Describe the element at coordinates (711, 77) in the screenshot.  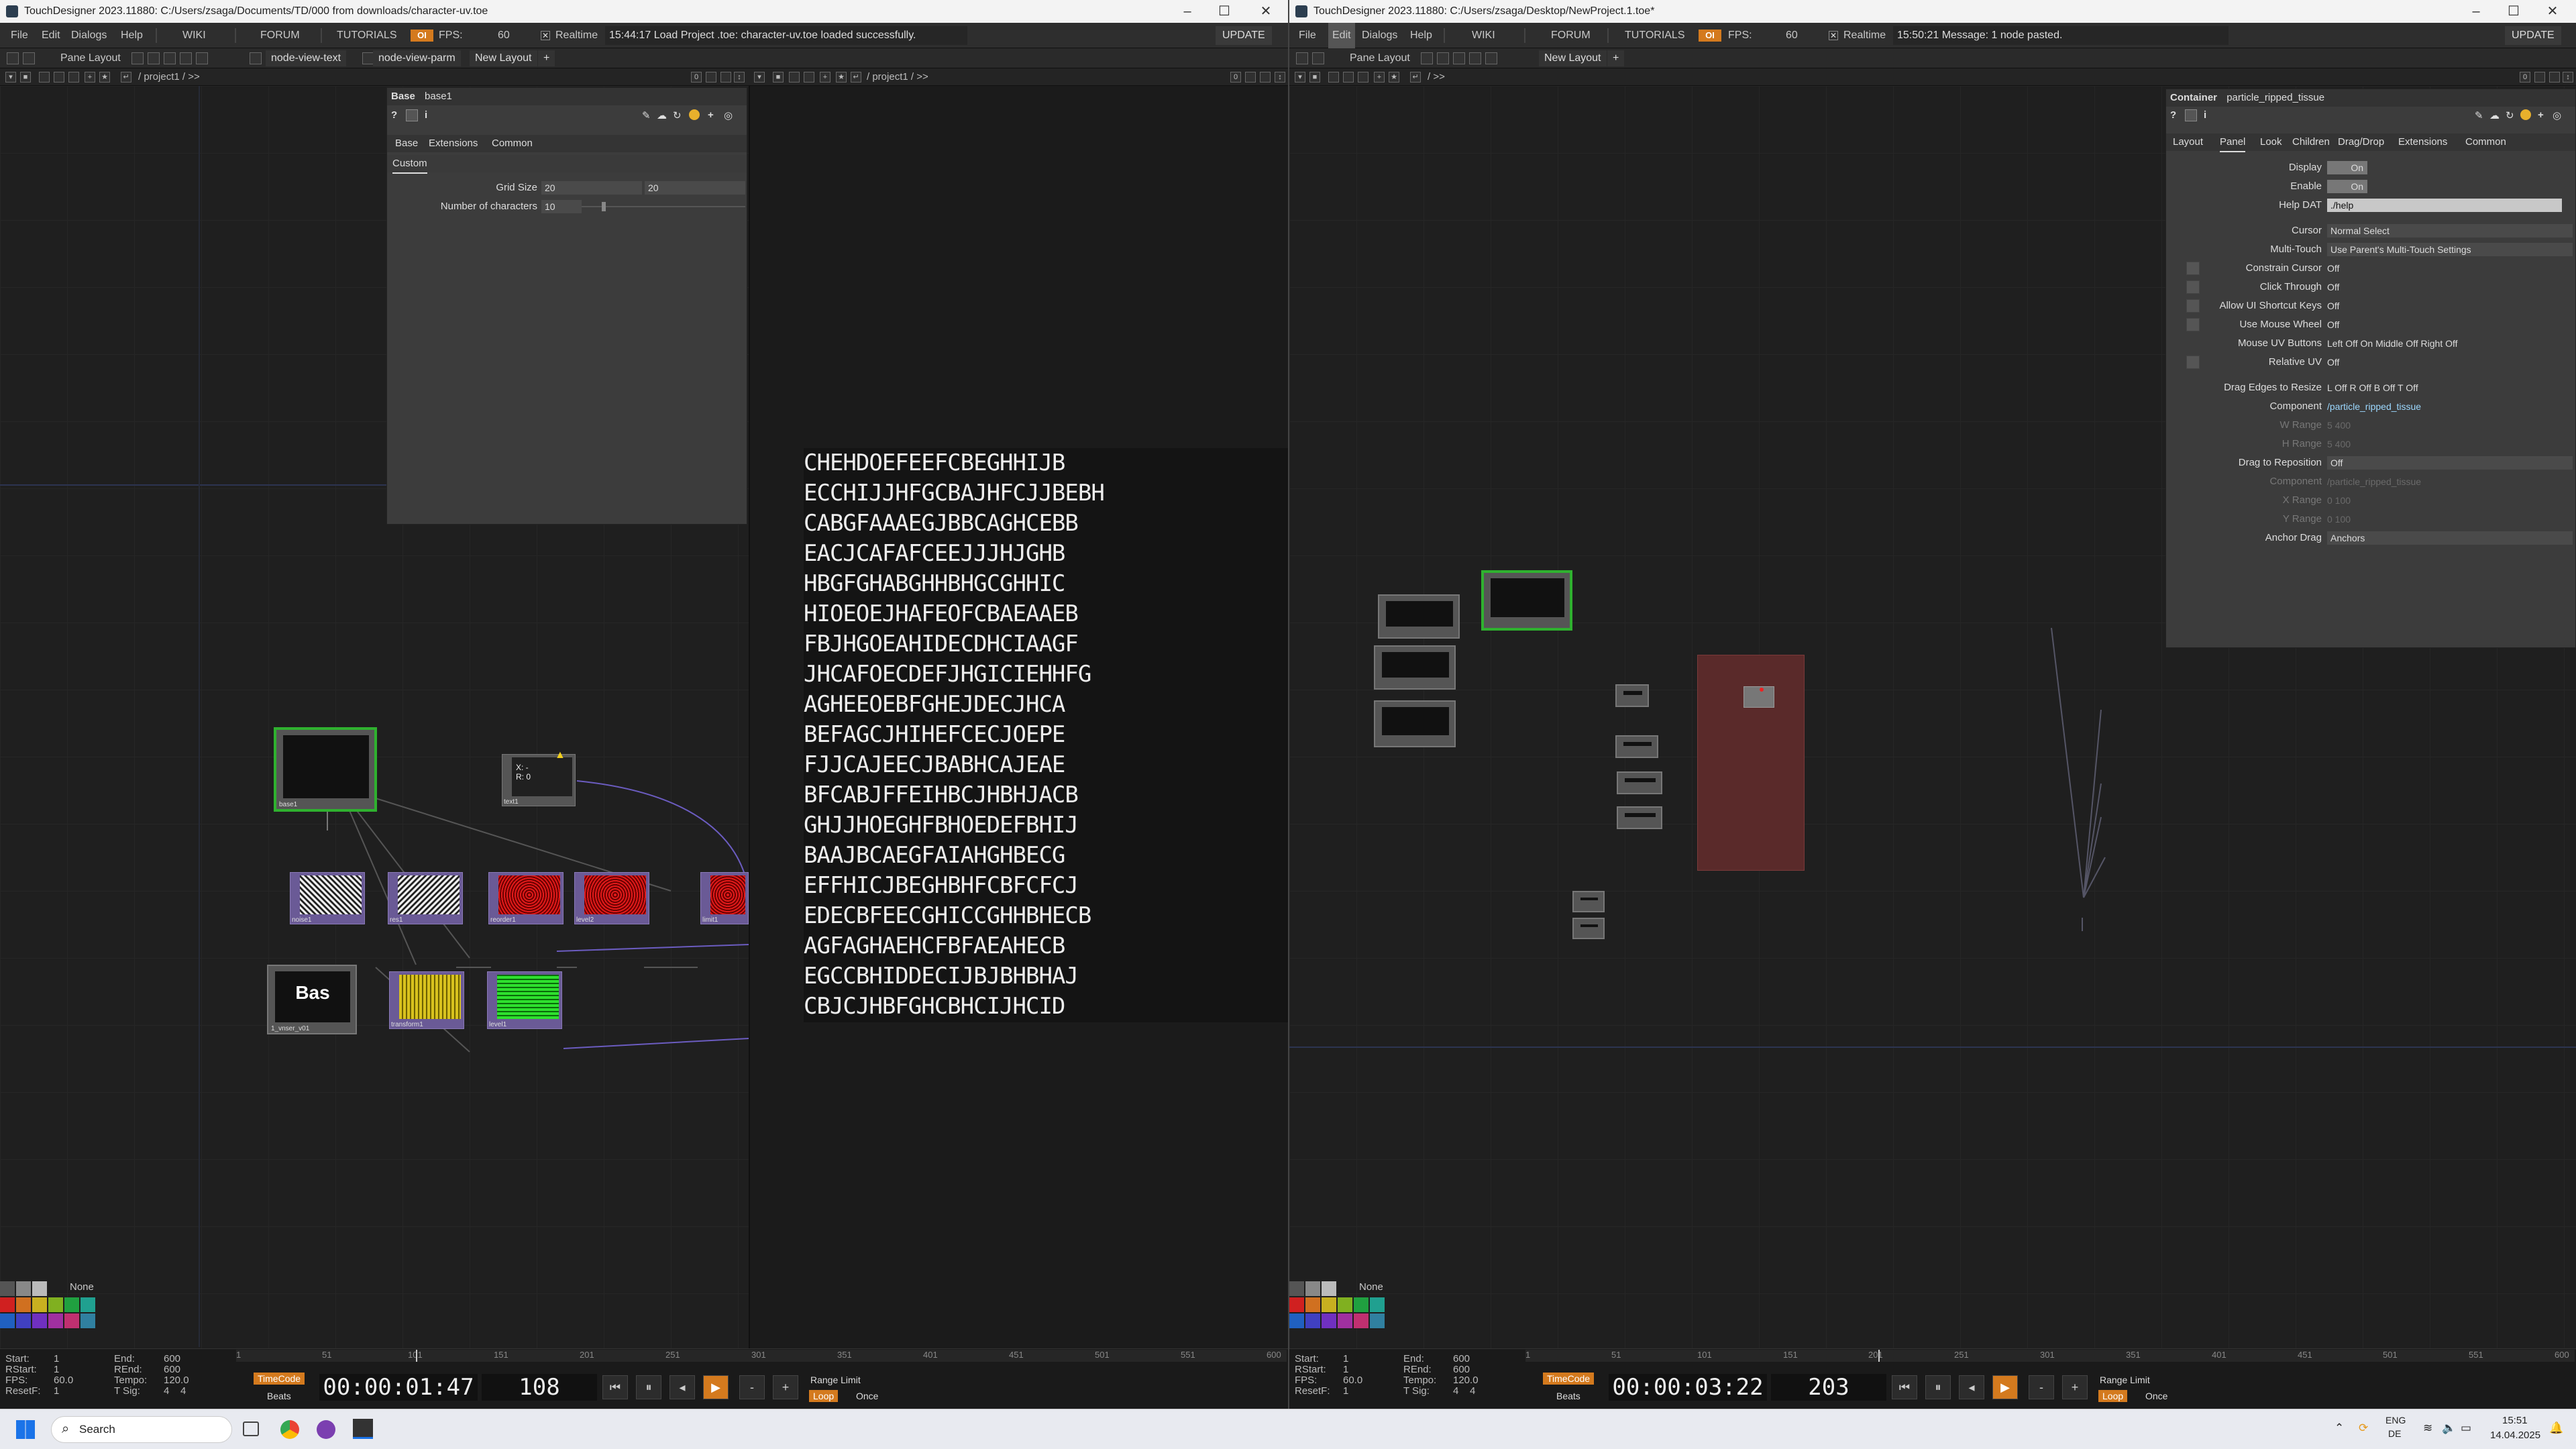
I see `view-icon` at that location.